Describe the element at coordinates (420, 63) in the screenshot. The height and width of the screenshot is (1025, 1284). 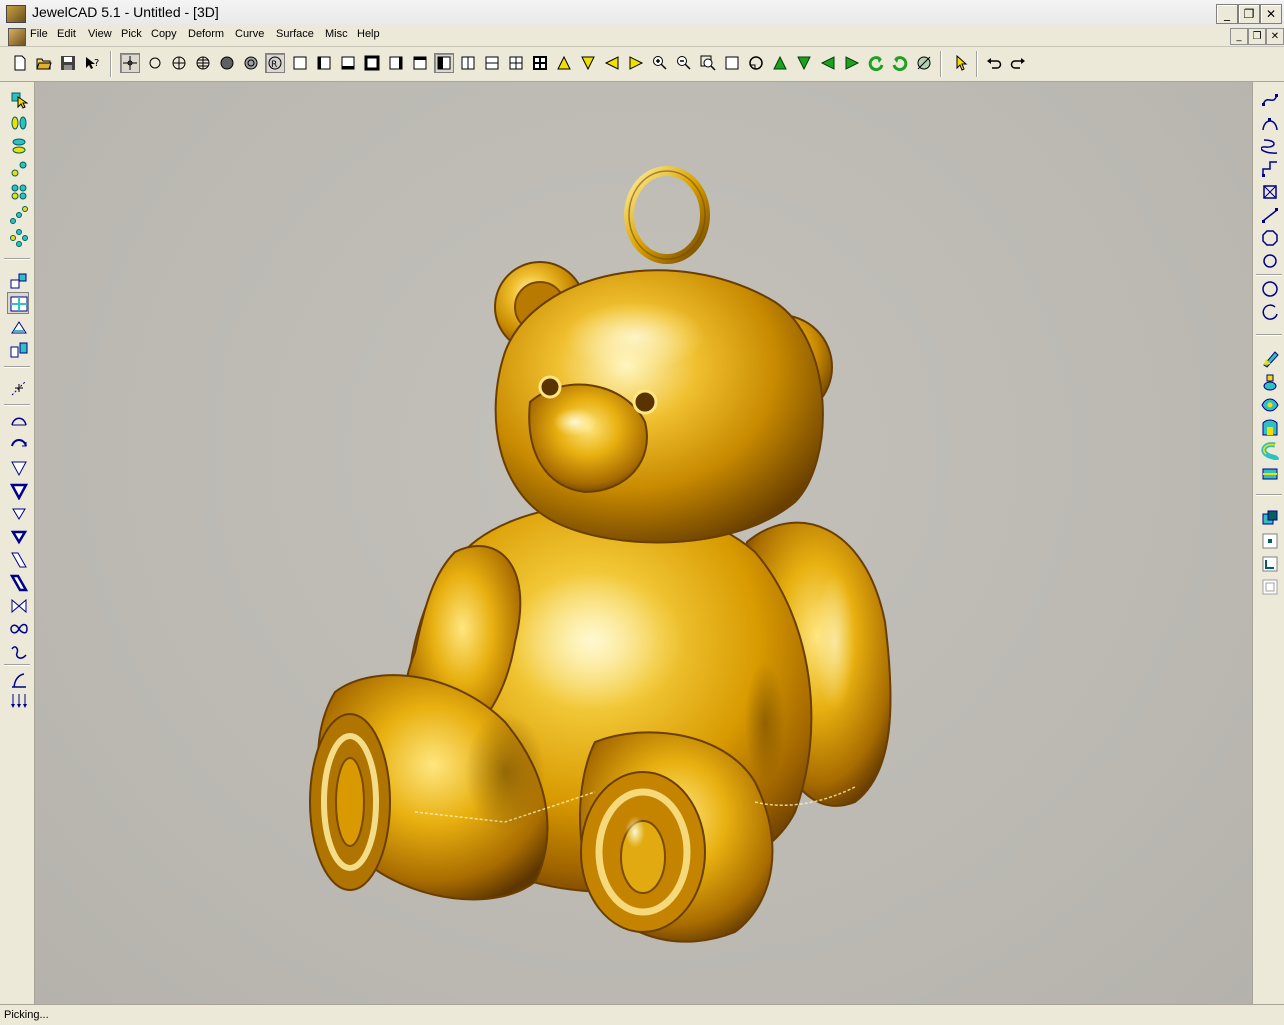
I see `view-top-icon` at that location.